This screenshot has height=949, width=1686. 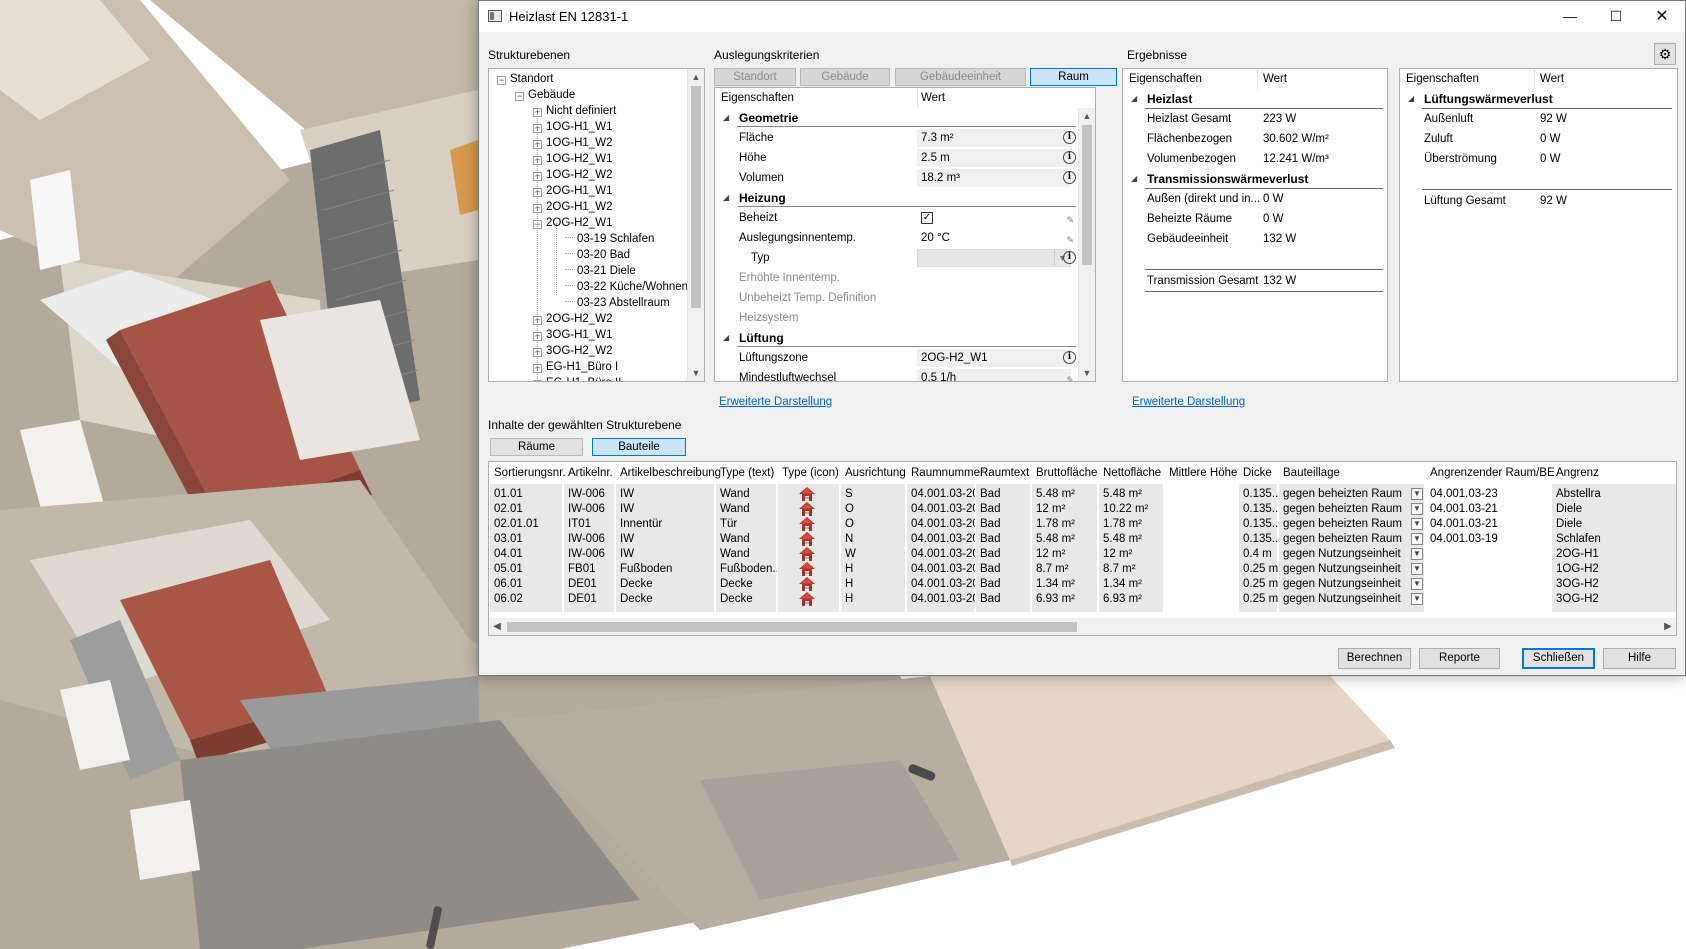 What do you see at coordinates (572, 127) in the screenshot?
I see `tree-node: +1OG-H1_W1` at bounding box center [572, 127].